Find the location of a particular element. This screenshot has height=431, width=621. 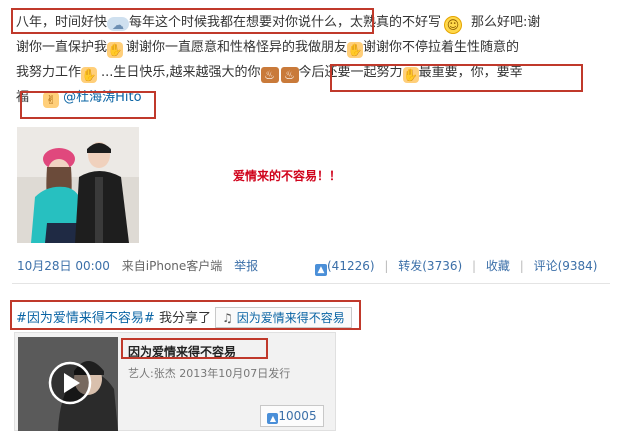

favorite-button: 收藏 is located at coordinates (498, 266).